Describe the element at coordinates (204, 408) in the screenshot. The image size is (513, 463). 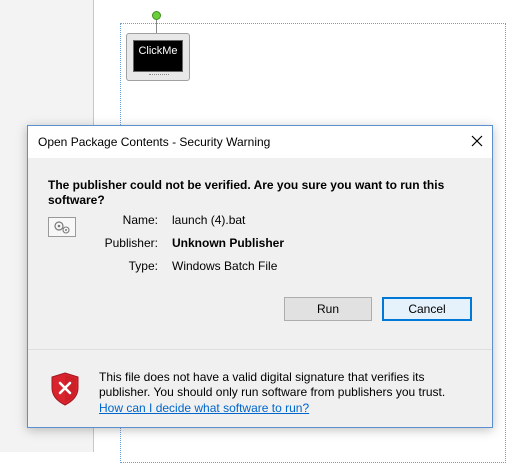
I see `help-link: How can I decide what software to run?` at that location.